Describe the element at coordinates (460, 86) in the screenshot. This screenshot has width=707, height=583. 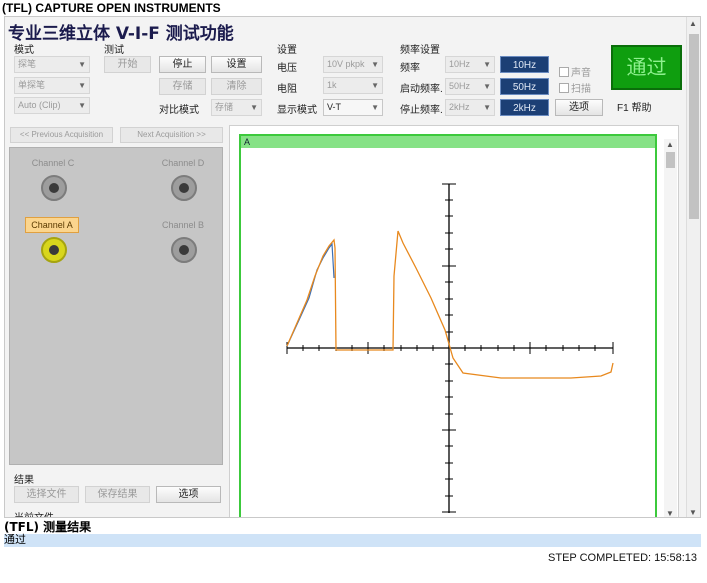
I see `start-freq-select-value: 50Hz` at that location.